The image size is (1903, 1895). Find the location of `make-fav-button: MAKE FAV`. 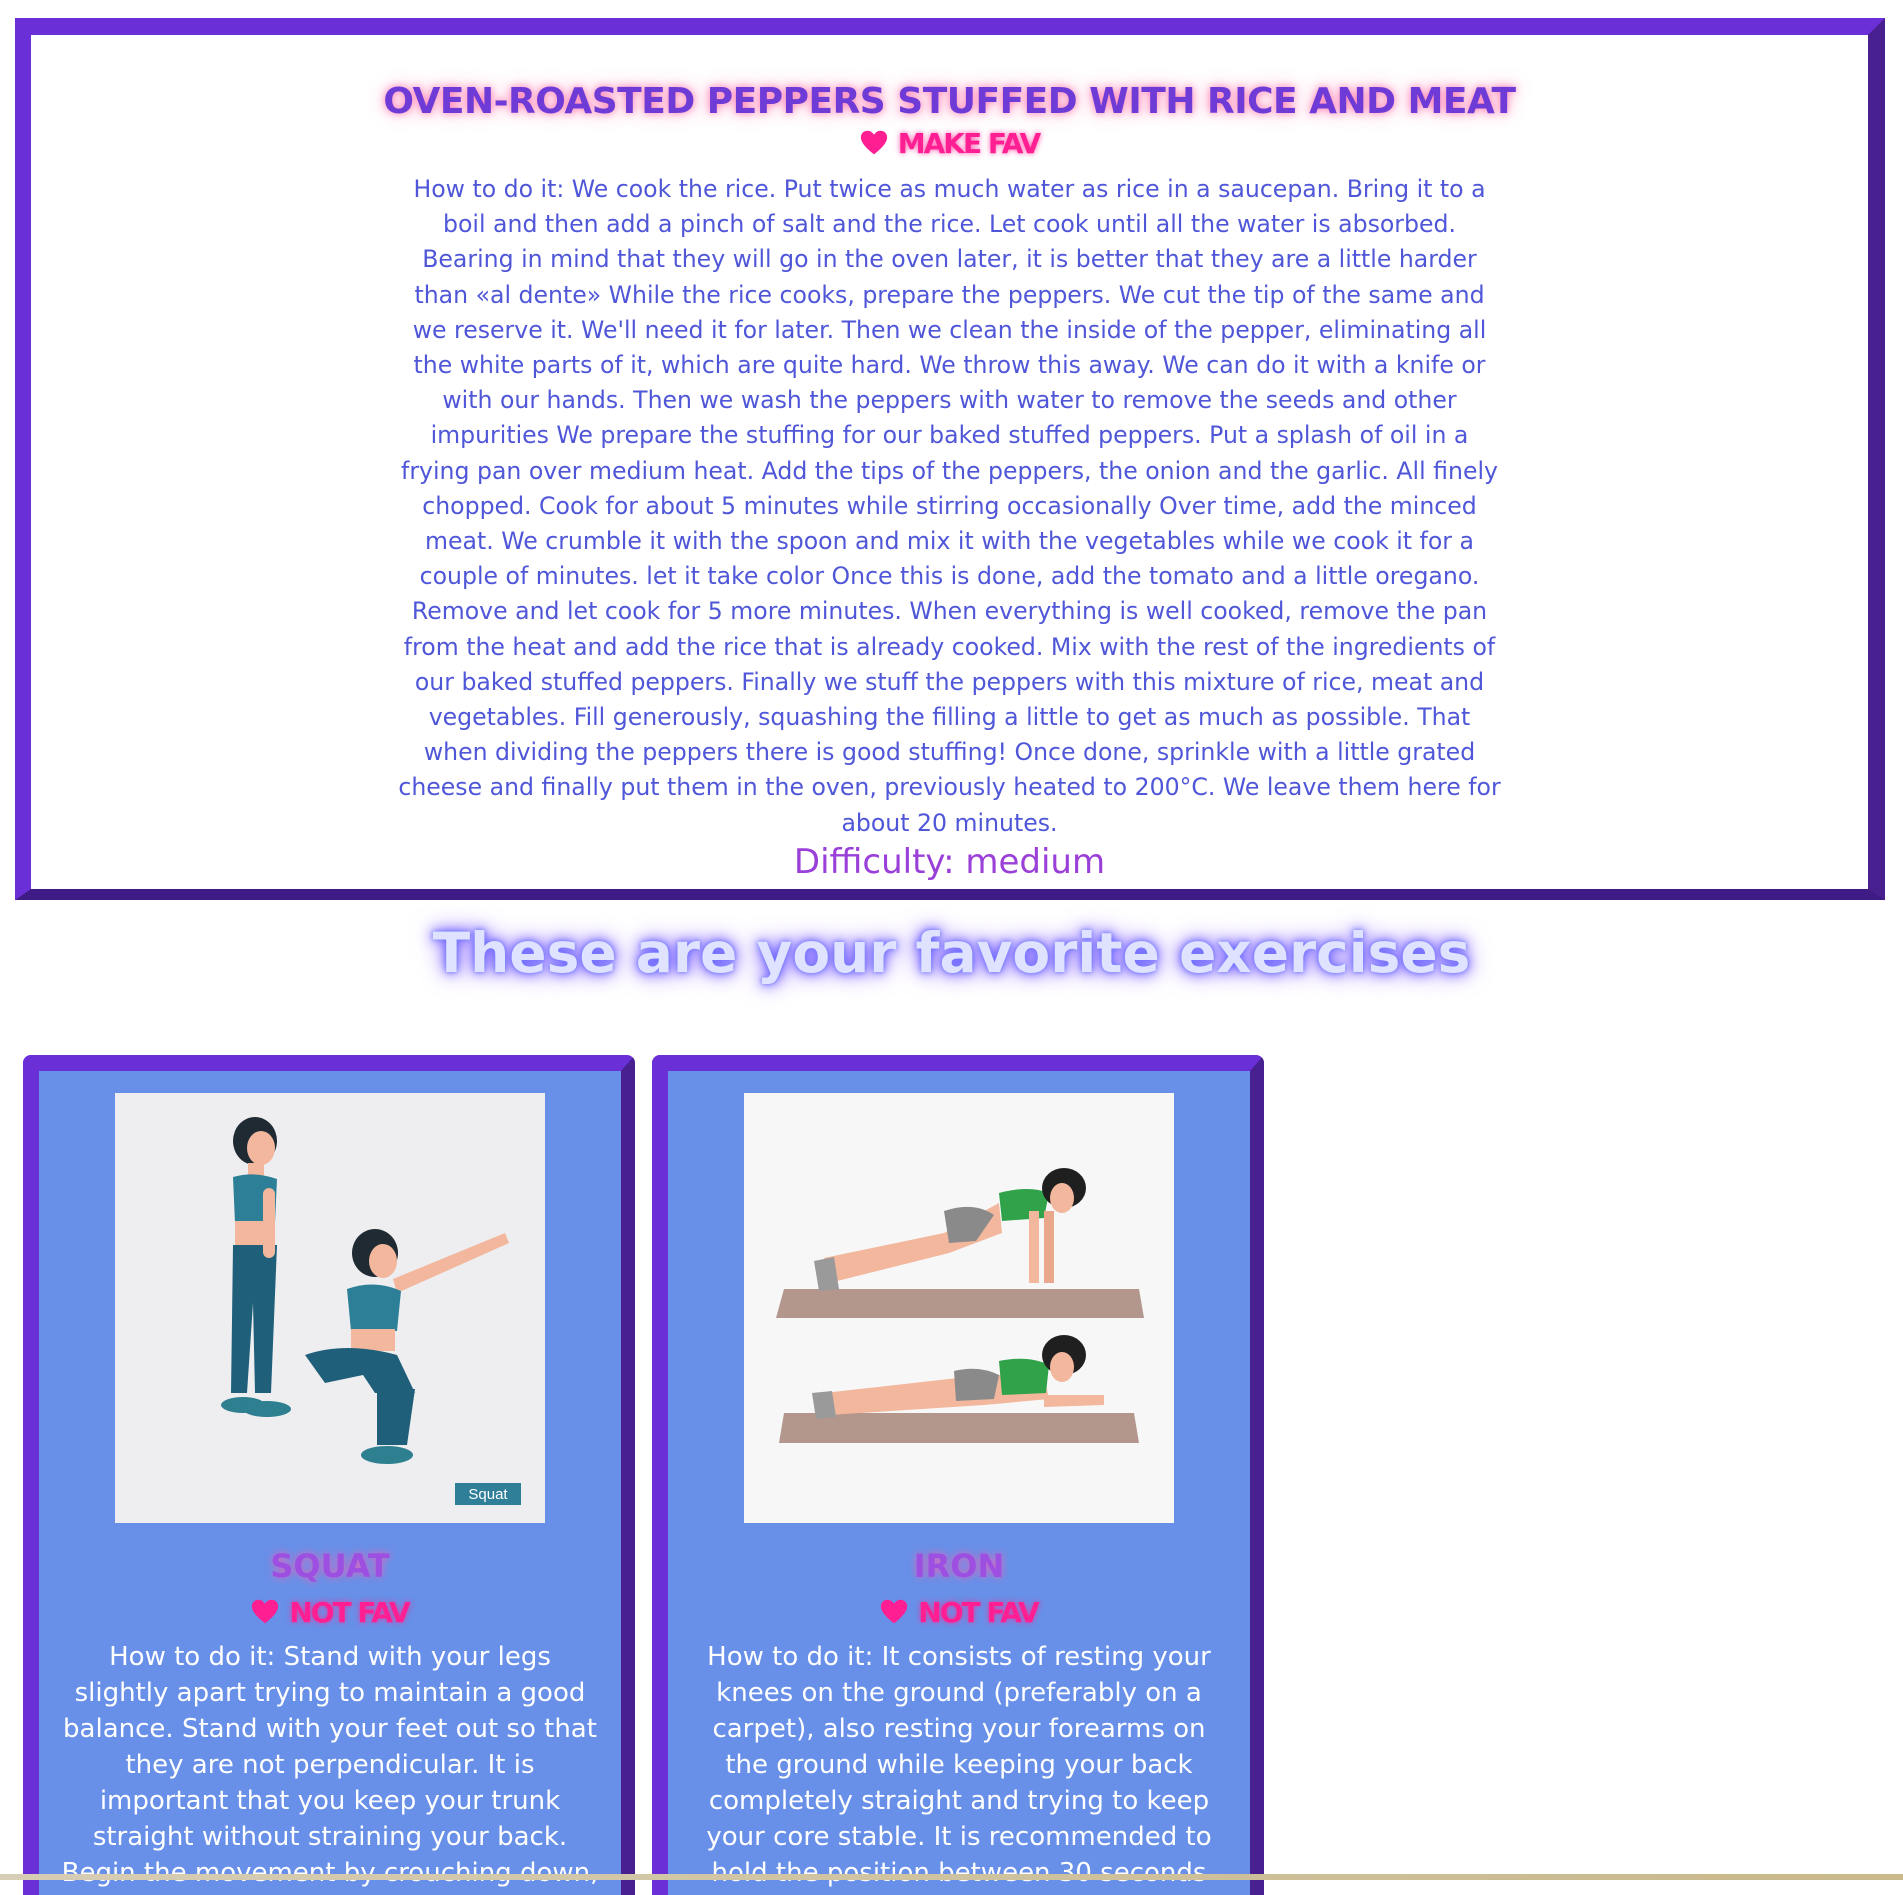

make-fav-button: MAKE FAV is located at coordinates (949, 143).